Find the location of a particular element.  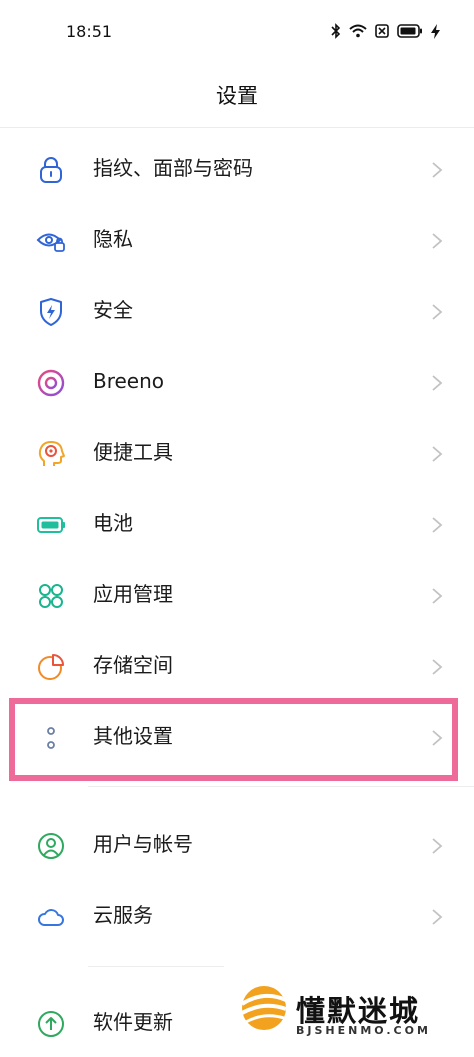

settings-item-battery: 电池 is located at coordinates (237, 522).